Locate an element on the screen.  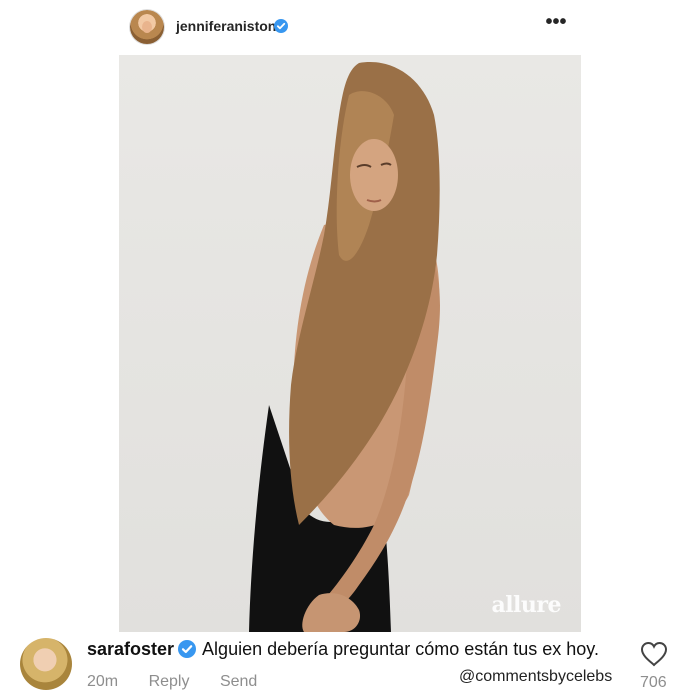
comment-author-username: sarafoster is located at coordinates (130, 649).